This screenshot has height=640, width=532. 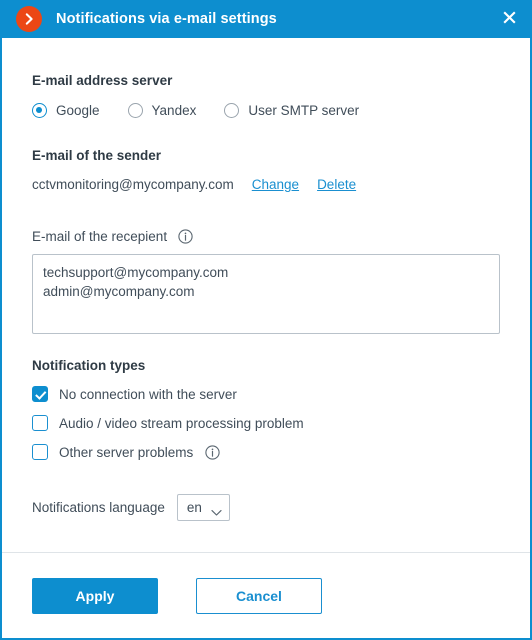 I want to click on chevron-right-circle-icon, so click(x=29, y=19).